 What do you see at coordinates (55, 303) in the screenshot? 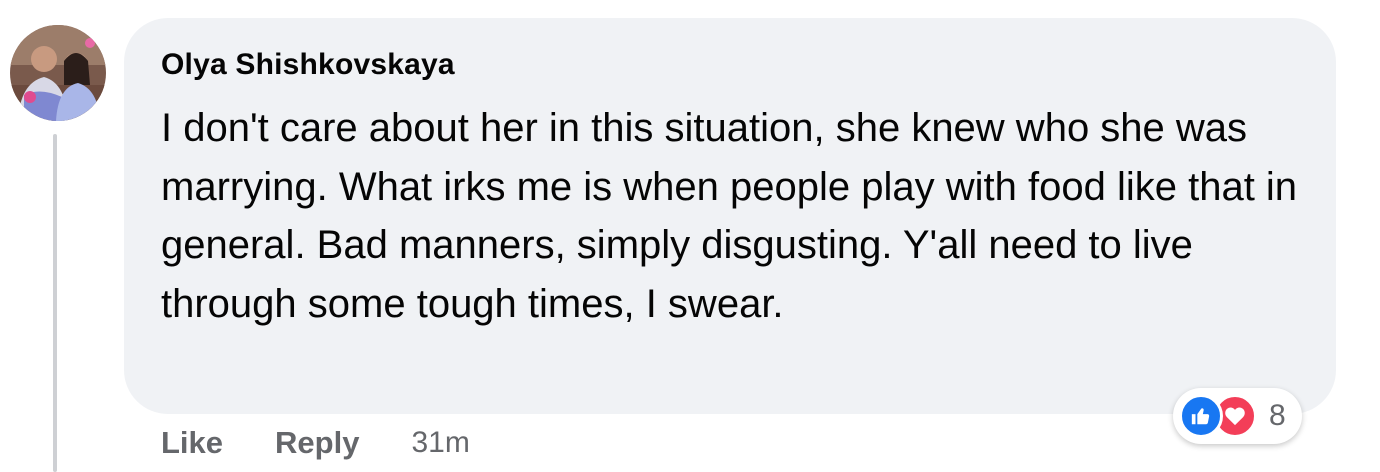
I see `thread-line` at bounding box center [55, 303].